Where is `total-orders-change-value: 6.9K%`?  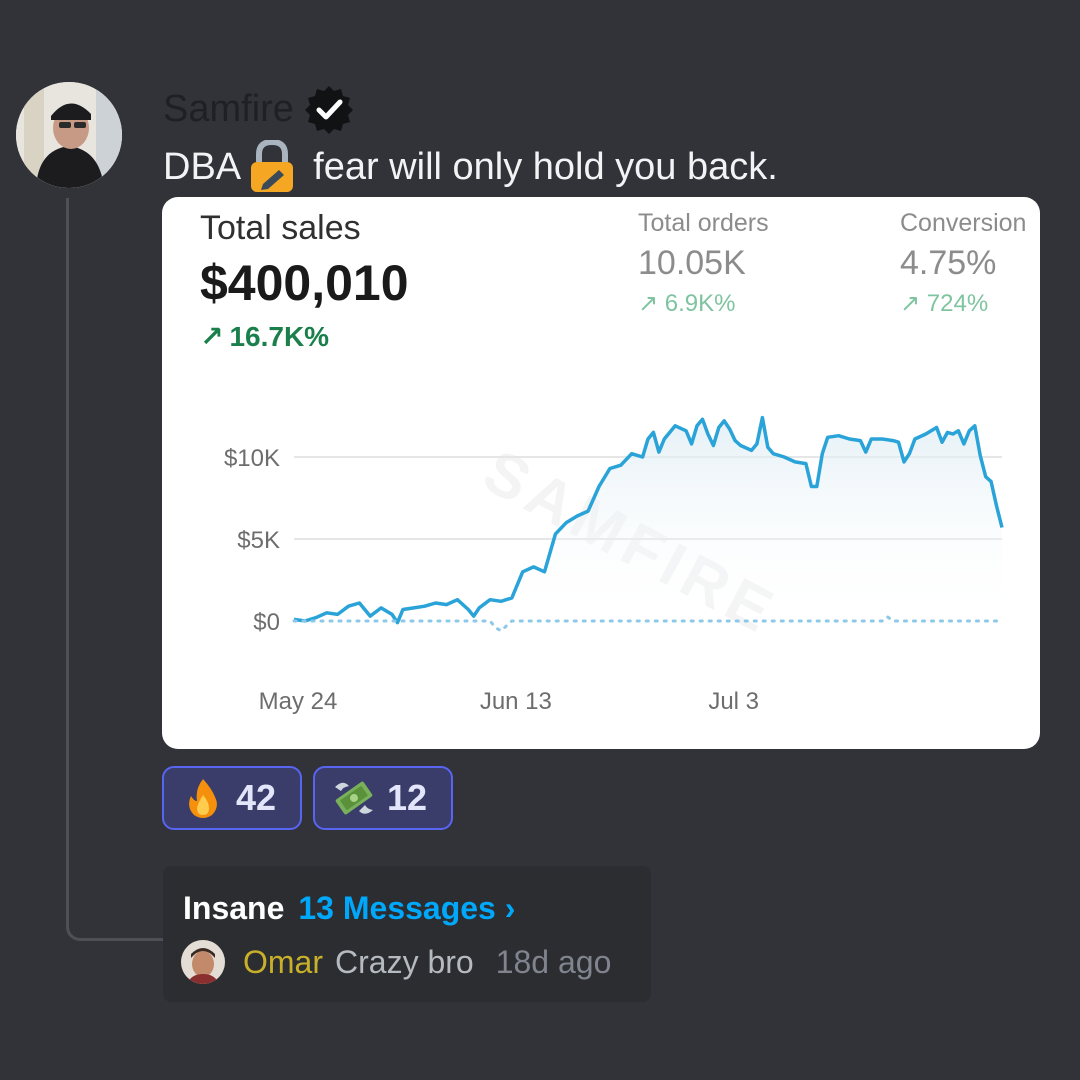 total-orders-change-value: 6.9K% is located at coordinates (700, 303).